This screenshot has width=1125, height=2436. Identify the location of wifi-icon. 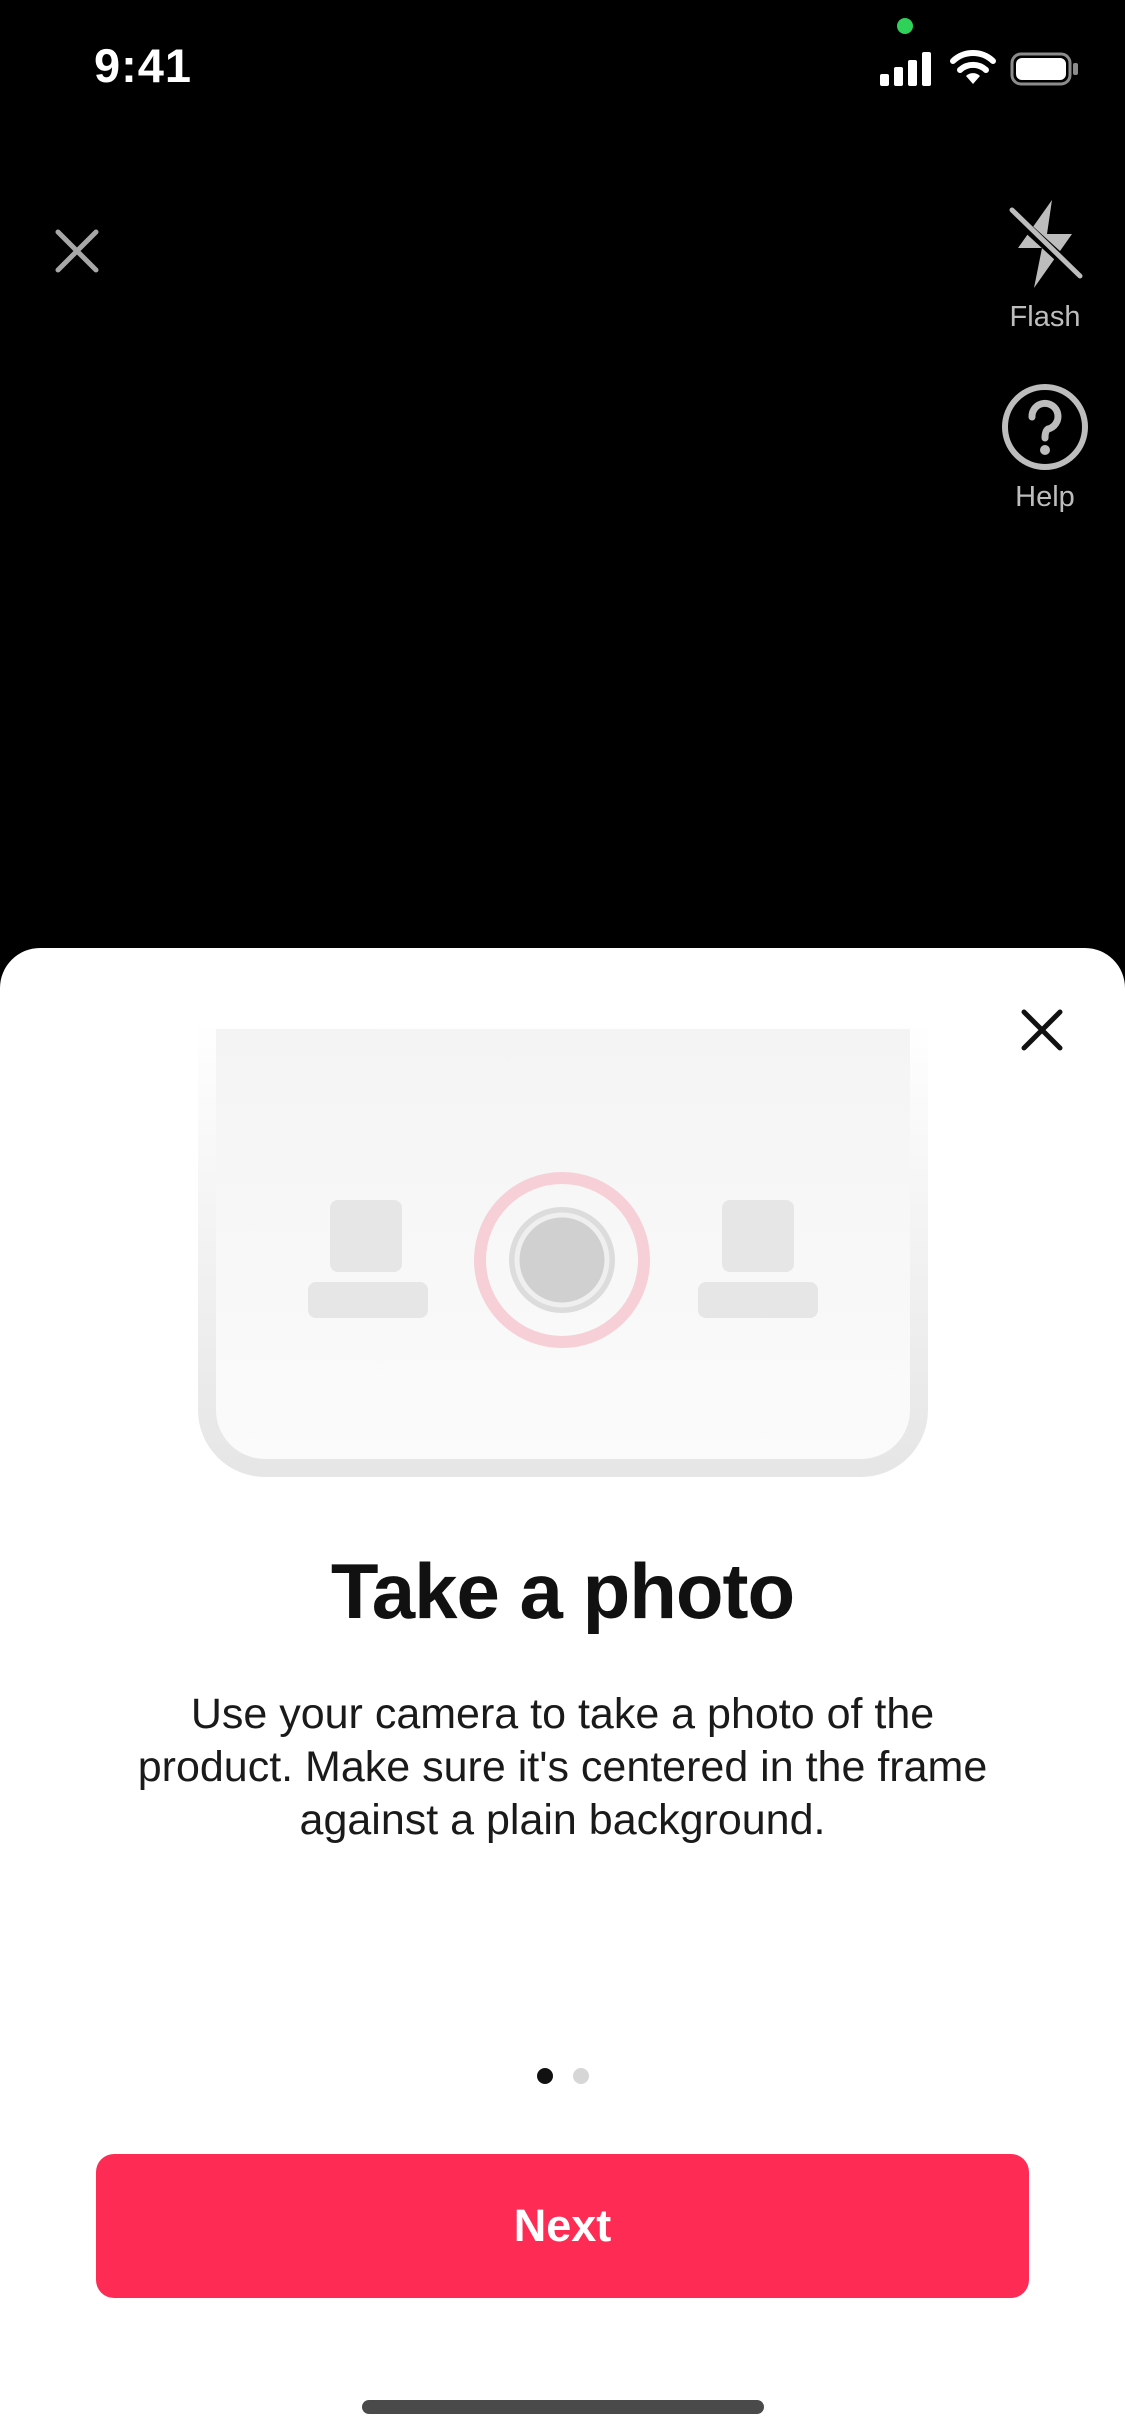
(973, 67).